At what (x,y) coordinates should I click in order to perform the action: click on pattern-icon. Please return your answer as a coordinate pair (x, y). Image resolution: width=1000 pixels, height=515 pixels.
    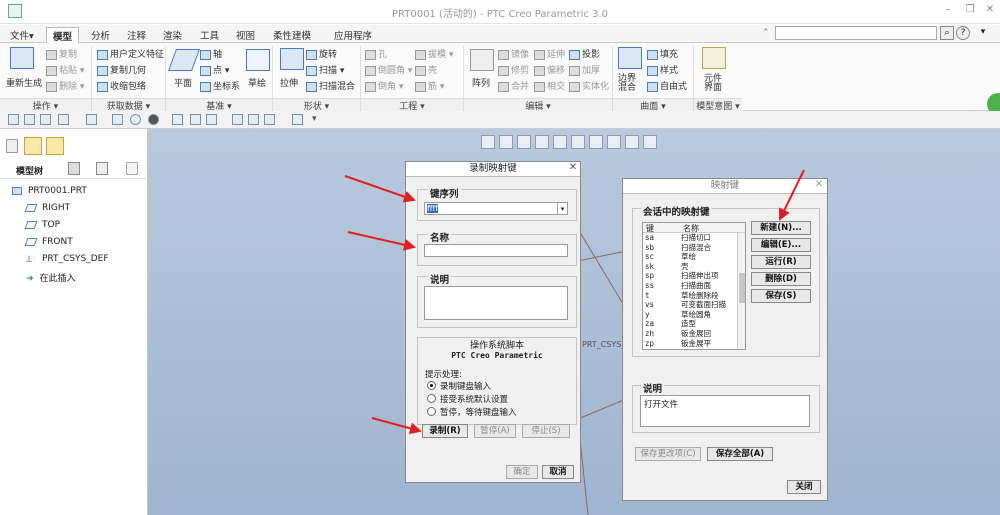
    Looking at the image, I should click on (482, 60).